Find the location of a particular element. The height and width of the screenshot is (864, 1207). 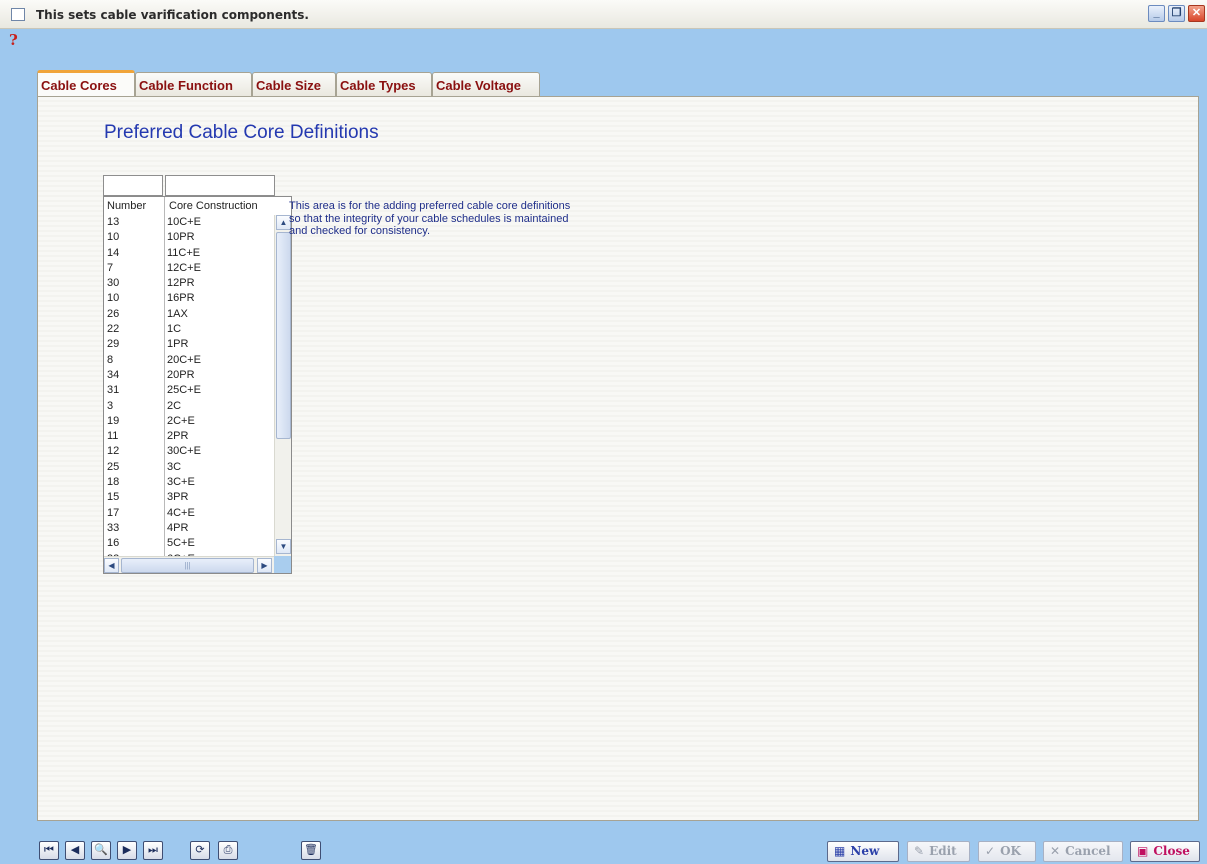

cell-number: 7 is located at coordinates (110, 267).